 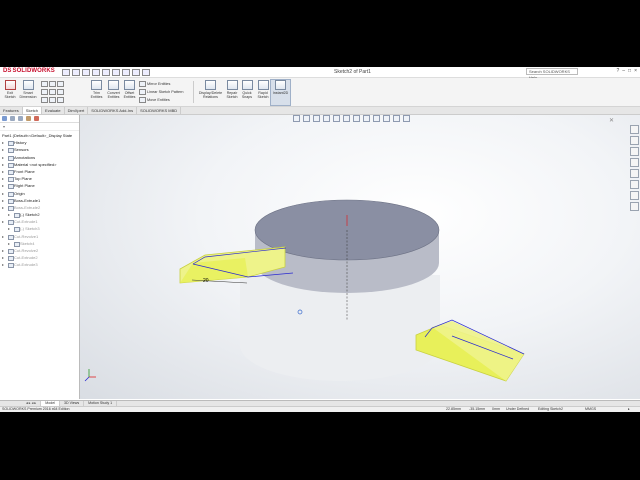 What do you see at coordinates (39, 186) in the screenshot?
I see `tree-item: ▸ Right Plane` at bounding box center [39, 186].